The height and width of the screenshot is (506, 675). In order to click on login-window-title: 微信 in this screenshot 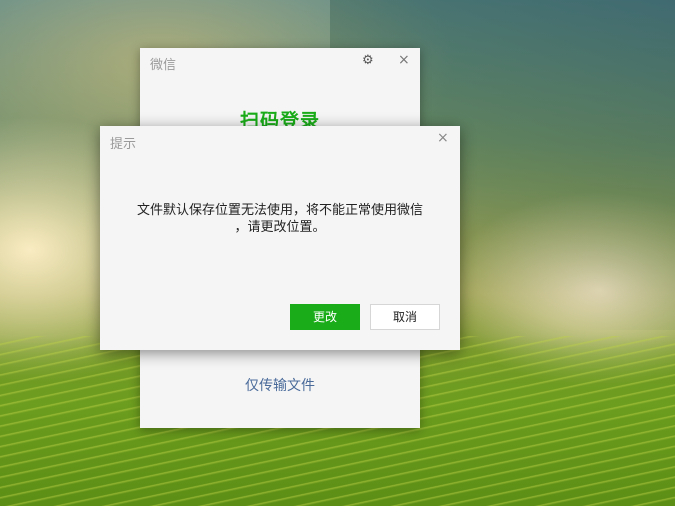, I will do `click(163, 65)`.